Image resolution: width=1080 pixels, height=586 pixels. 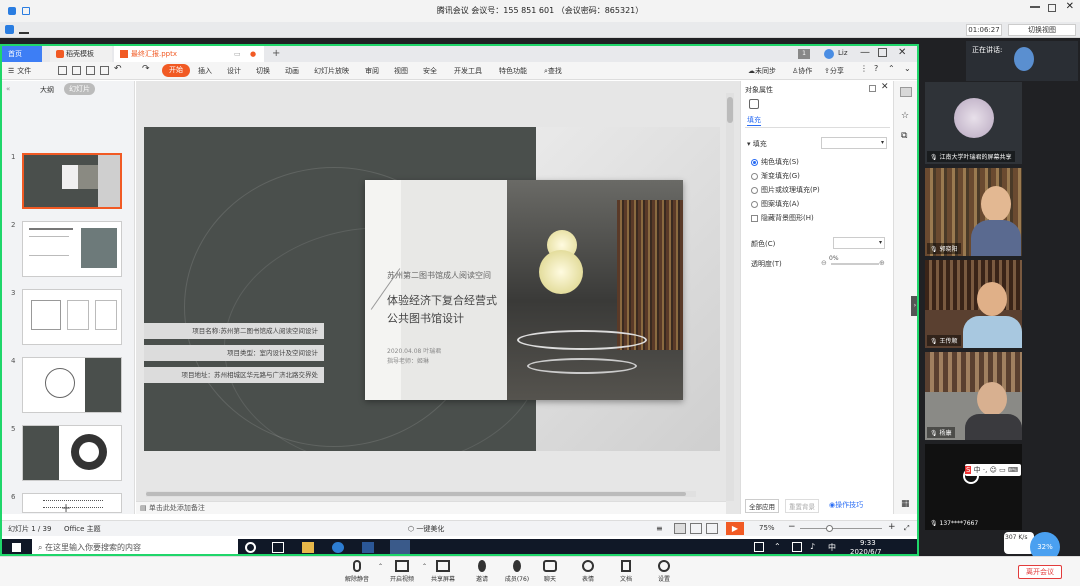 What do you see at coordinates (118, 69) in the screenshot?
I see `undo-icon: ↶` at bounding box center [118, 69].